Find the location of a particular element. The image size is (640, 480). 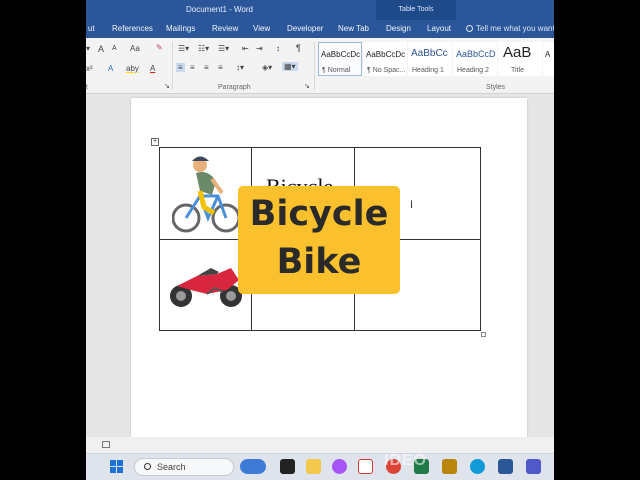

caption-overlay: Bicycle Bike is located at coordinates (319, 240).